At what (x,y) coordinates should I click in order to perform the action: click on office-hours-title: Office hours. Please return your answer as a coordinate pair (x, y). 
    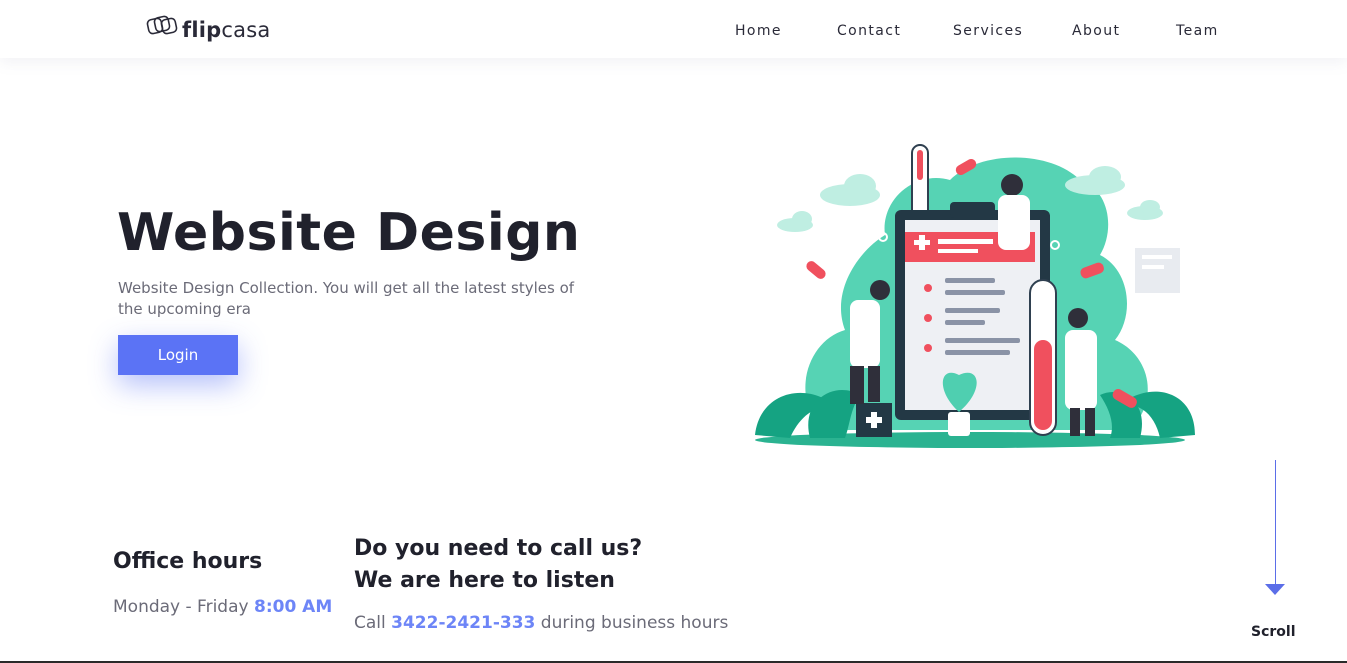
    Looking at the image, I should click on (188, 561).